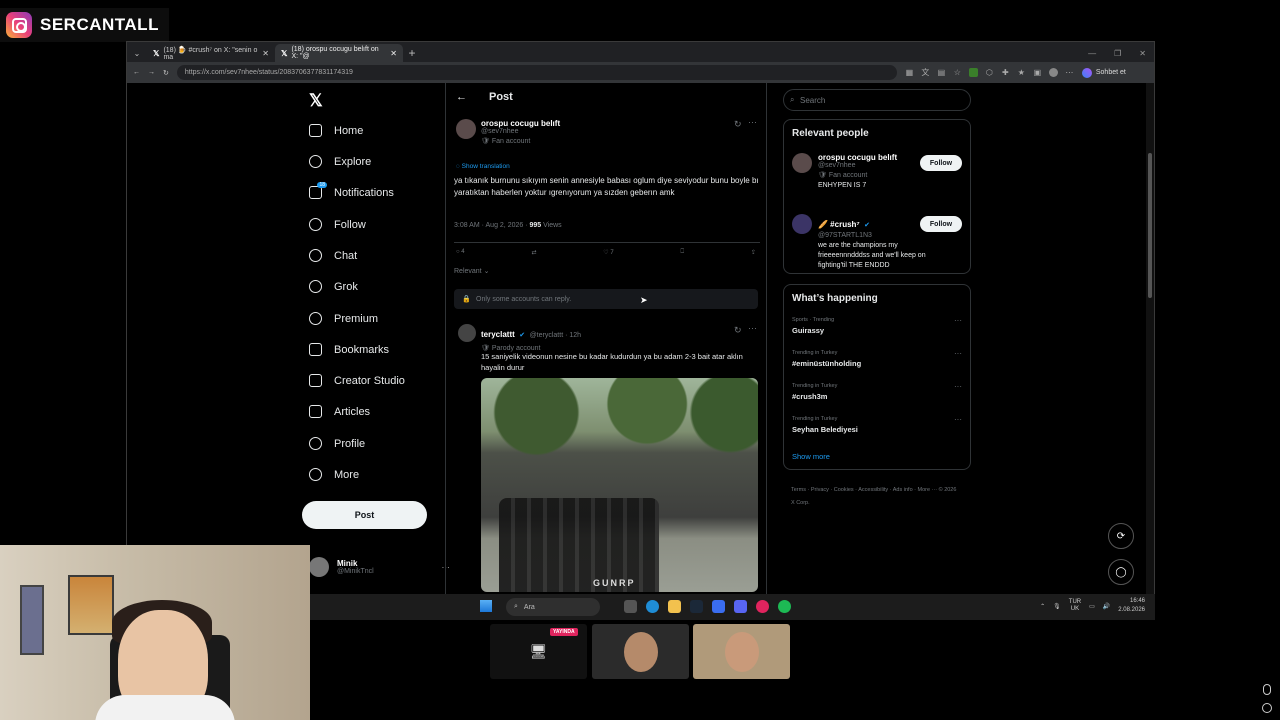 Image resolution: width=1280 pixels, height=720 pixels. Describe the element at coordinates (674, 606) in the screenshot. I see `file-explorer-icon` at that location.